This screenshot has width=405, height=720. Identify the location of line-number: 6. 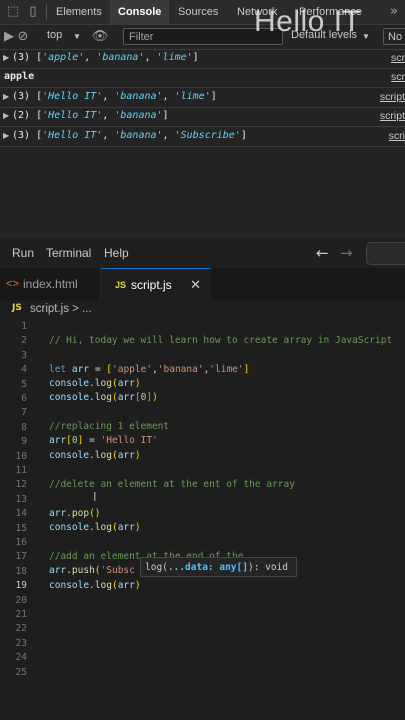
(24, 398).